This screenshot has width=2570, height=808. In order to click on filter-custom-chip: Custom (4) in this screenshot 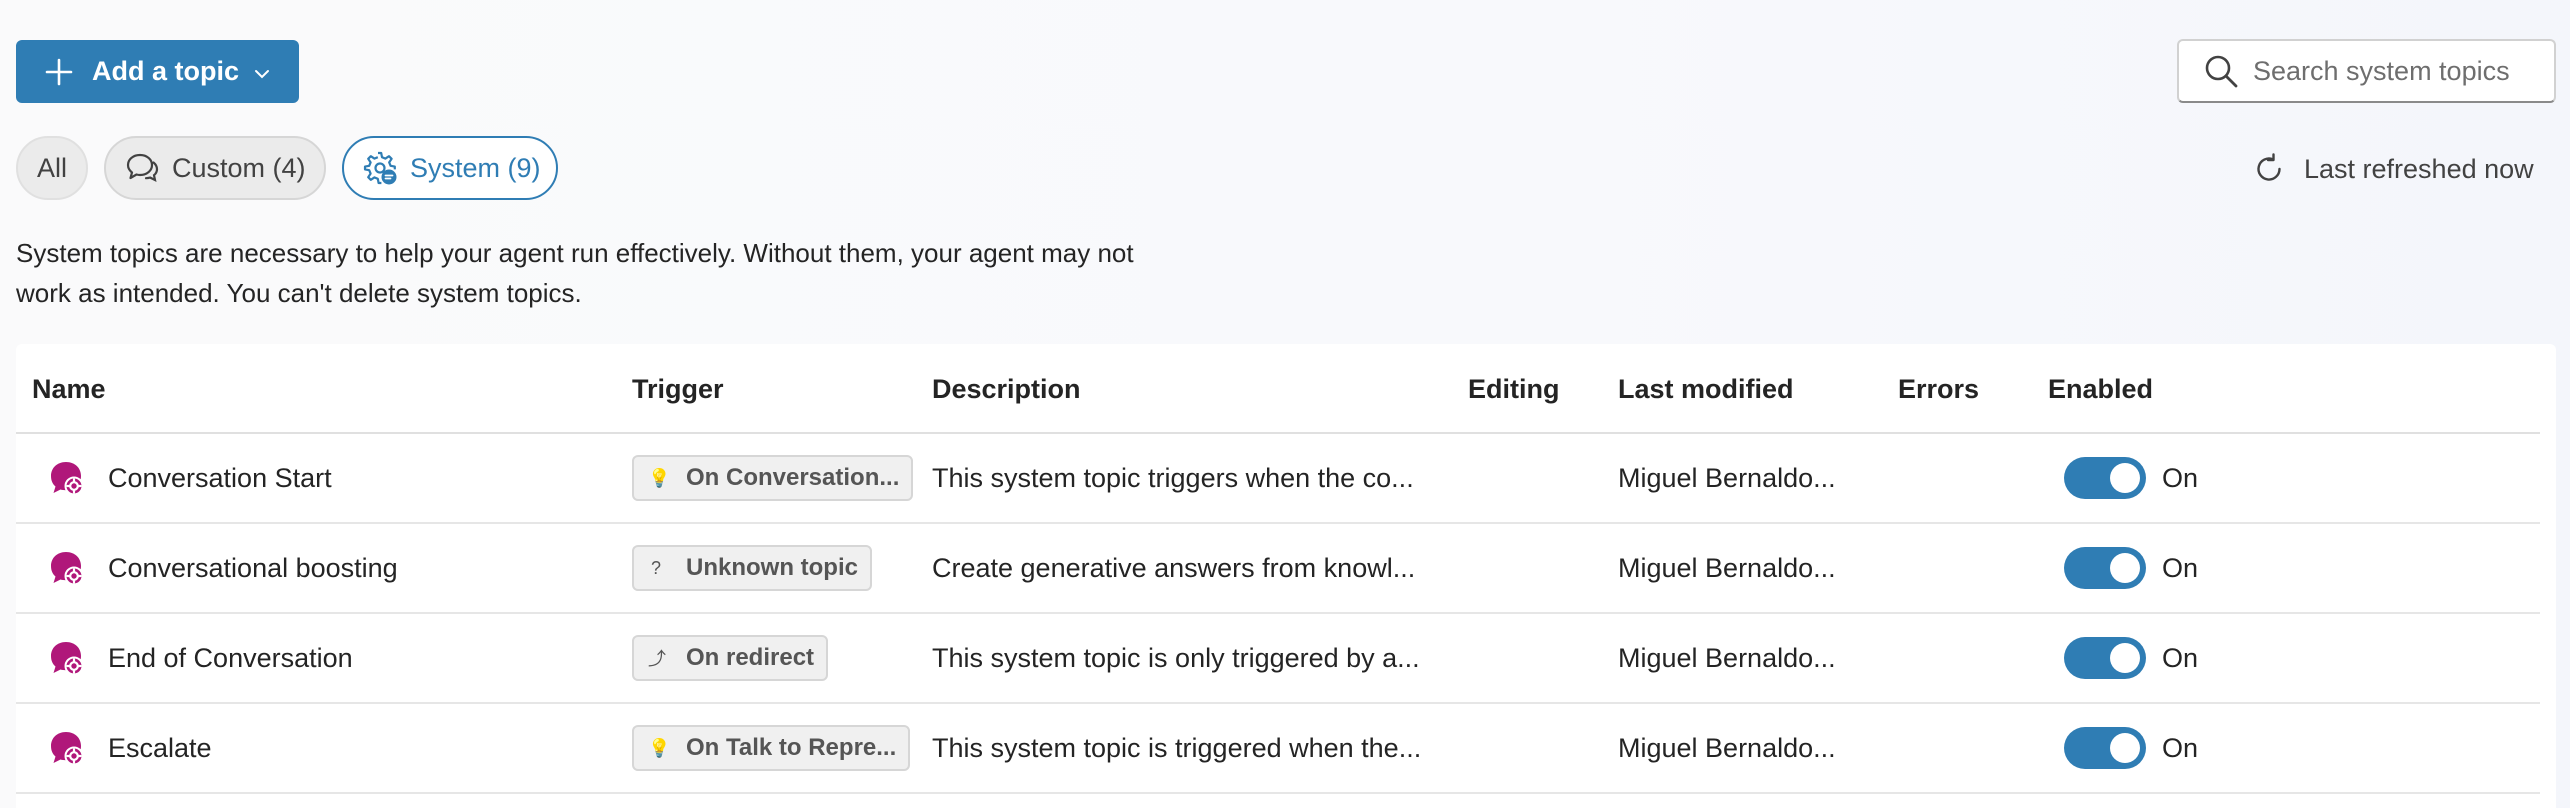, I will do `click(215, 168)`.